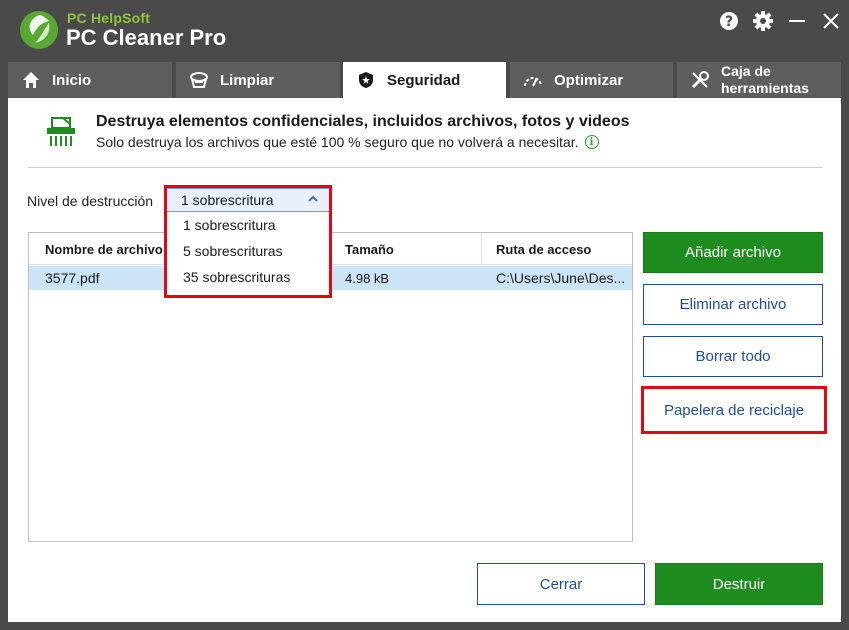 The image size is (849, 630). I want to click on add-file-button: Añadir archivo, so click(733, 252).